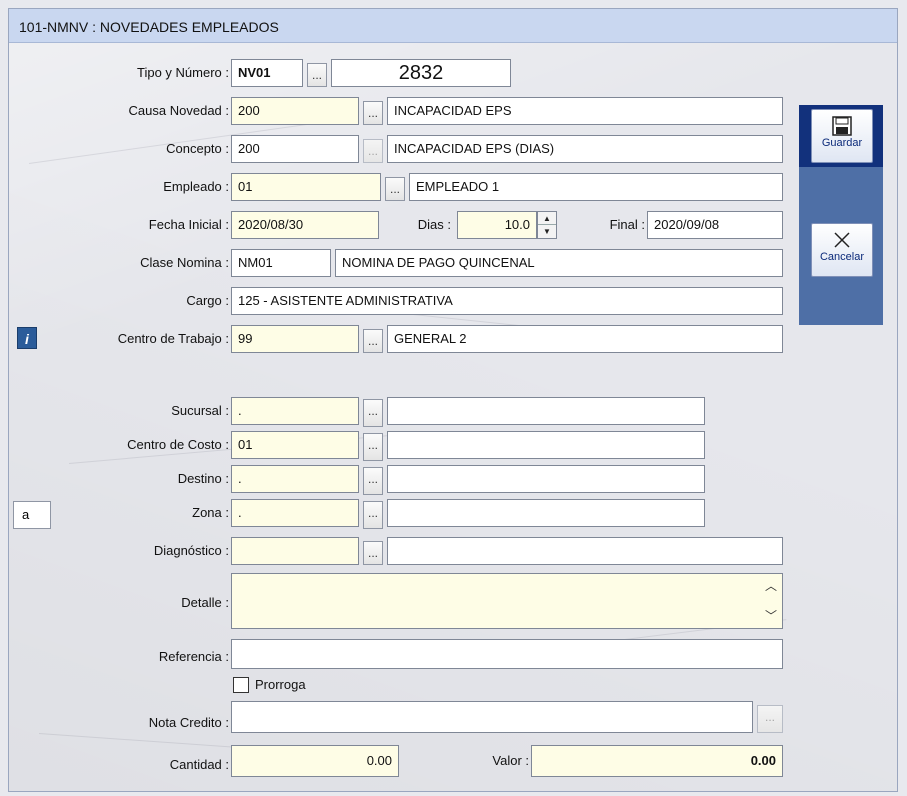 The width and height of the screenshot is (907, 796). What do you see at coordinates (585, 111) in the screenshot?
I see `causa-desc-field: INCAPACIDAD EPS` at bounding box center [585, 111].